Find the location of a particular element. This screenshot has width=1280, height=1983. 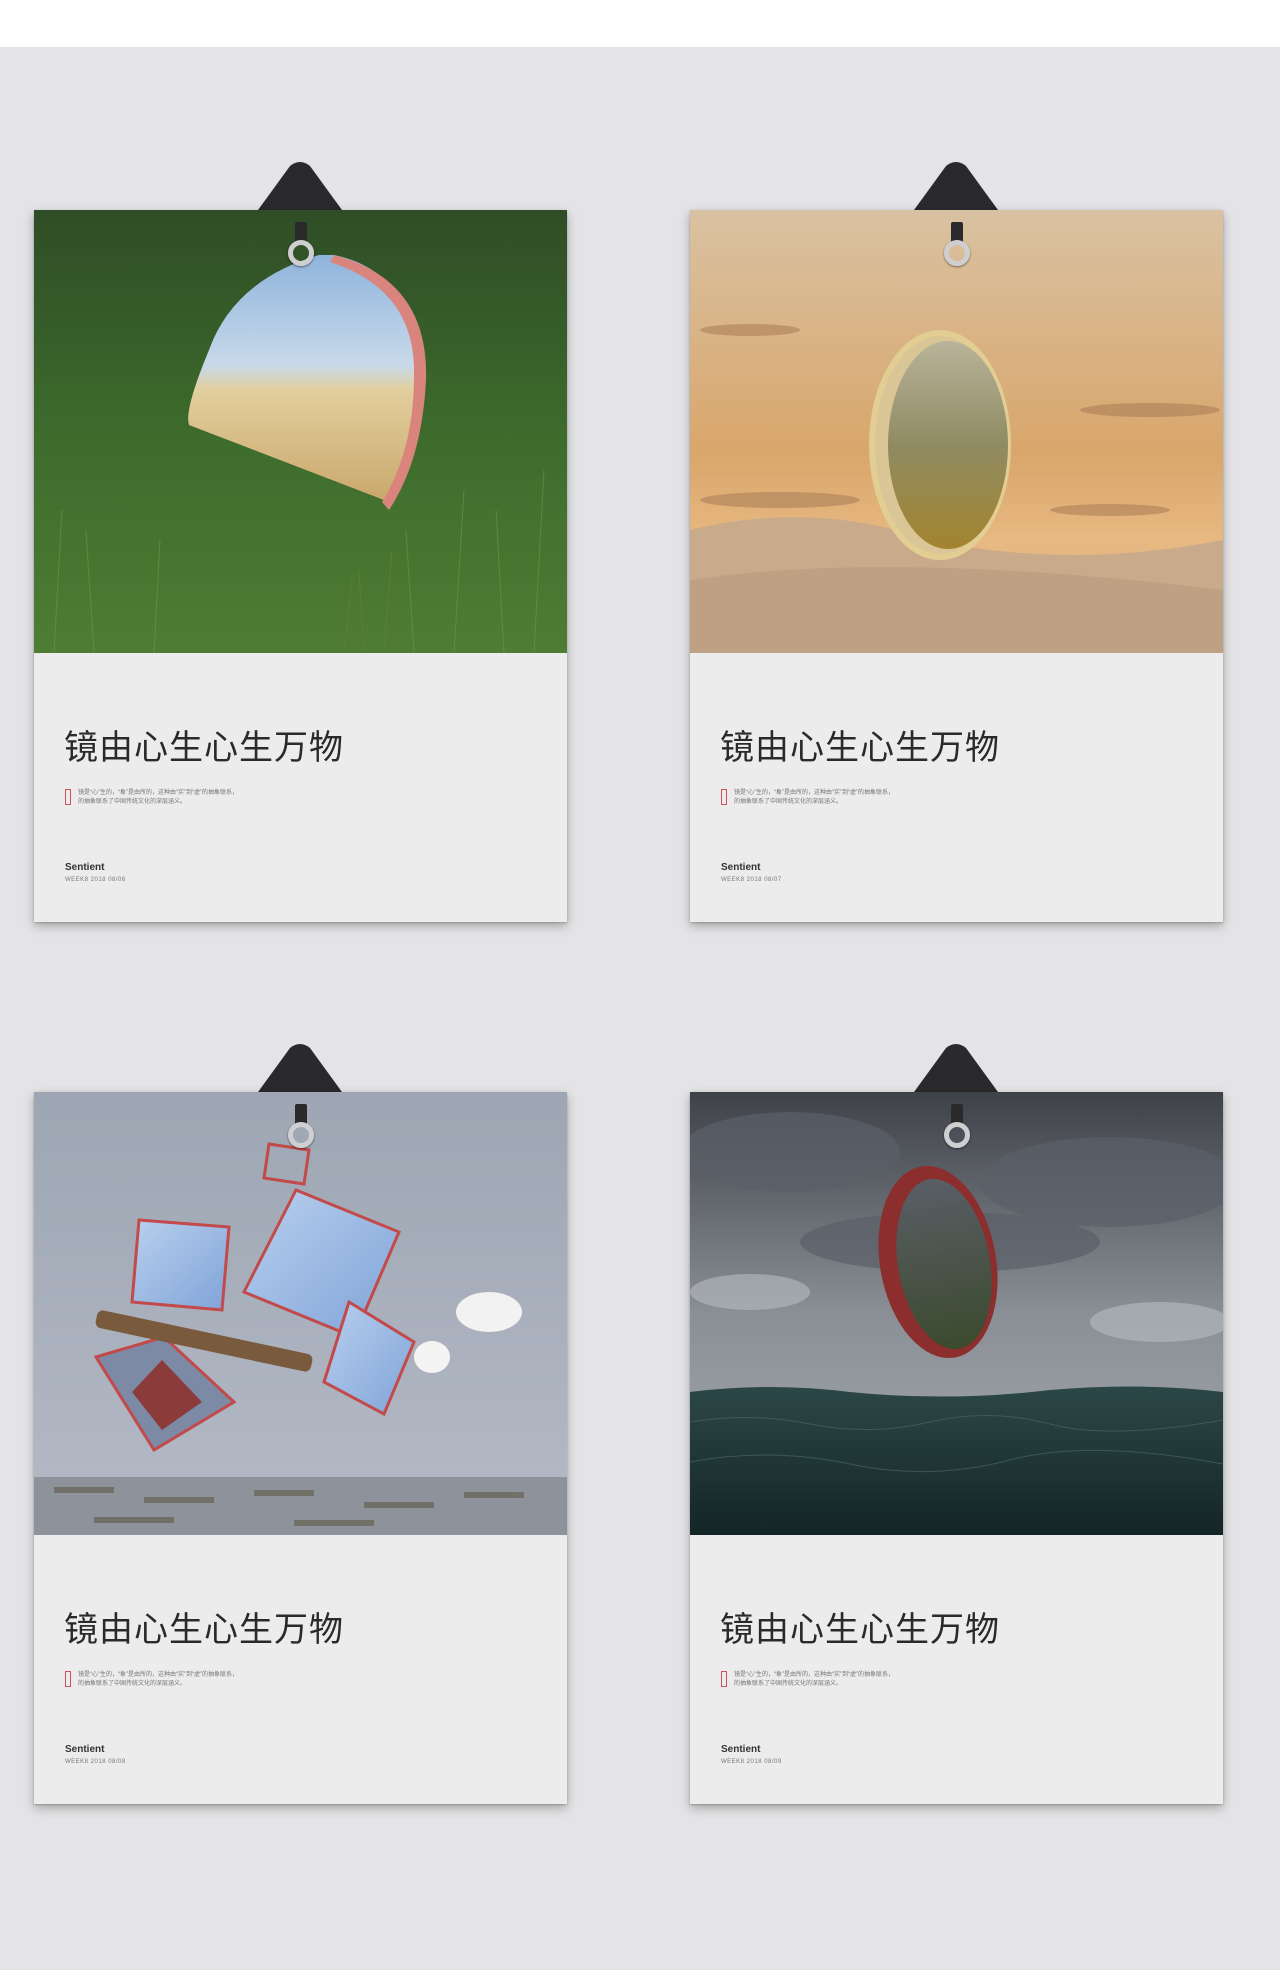

poster-meta: WEEK8 2018 08/06 is located at coordinates (95, 880).